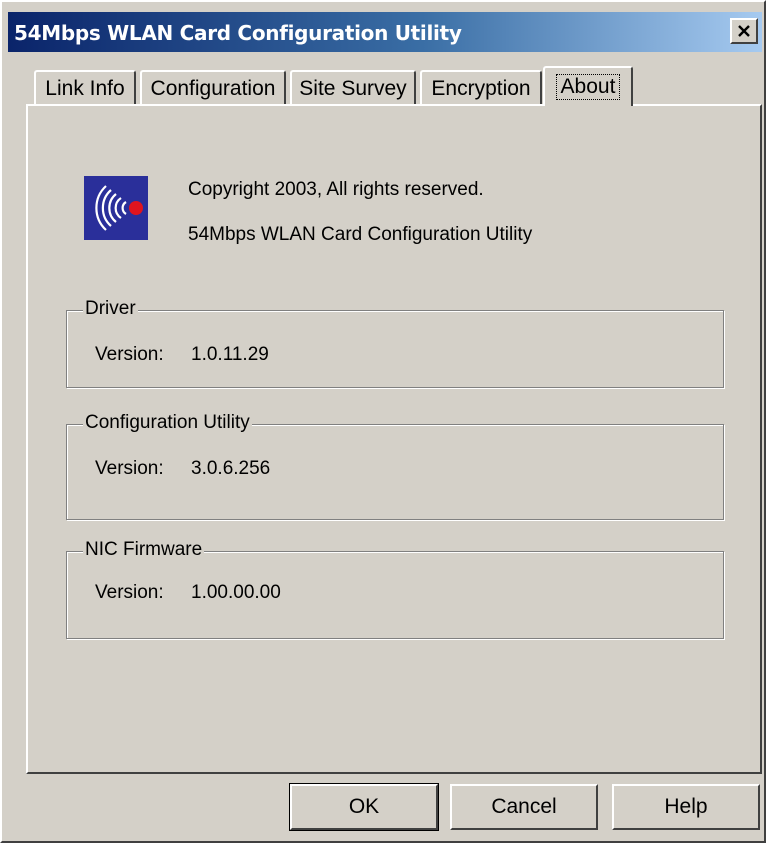 This screenshot has width=766, height=843. I want to click on window-title: 54Mbps WLAN Card Configuration Utility, so click(238, 33).